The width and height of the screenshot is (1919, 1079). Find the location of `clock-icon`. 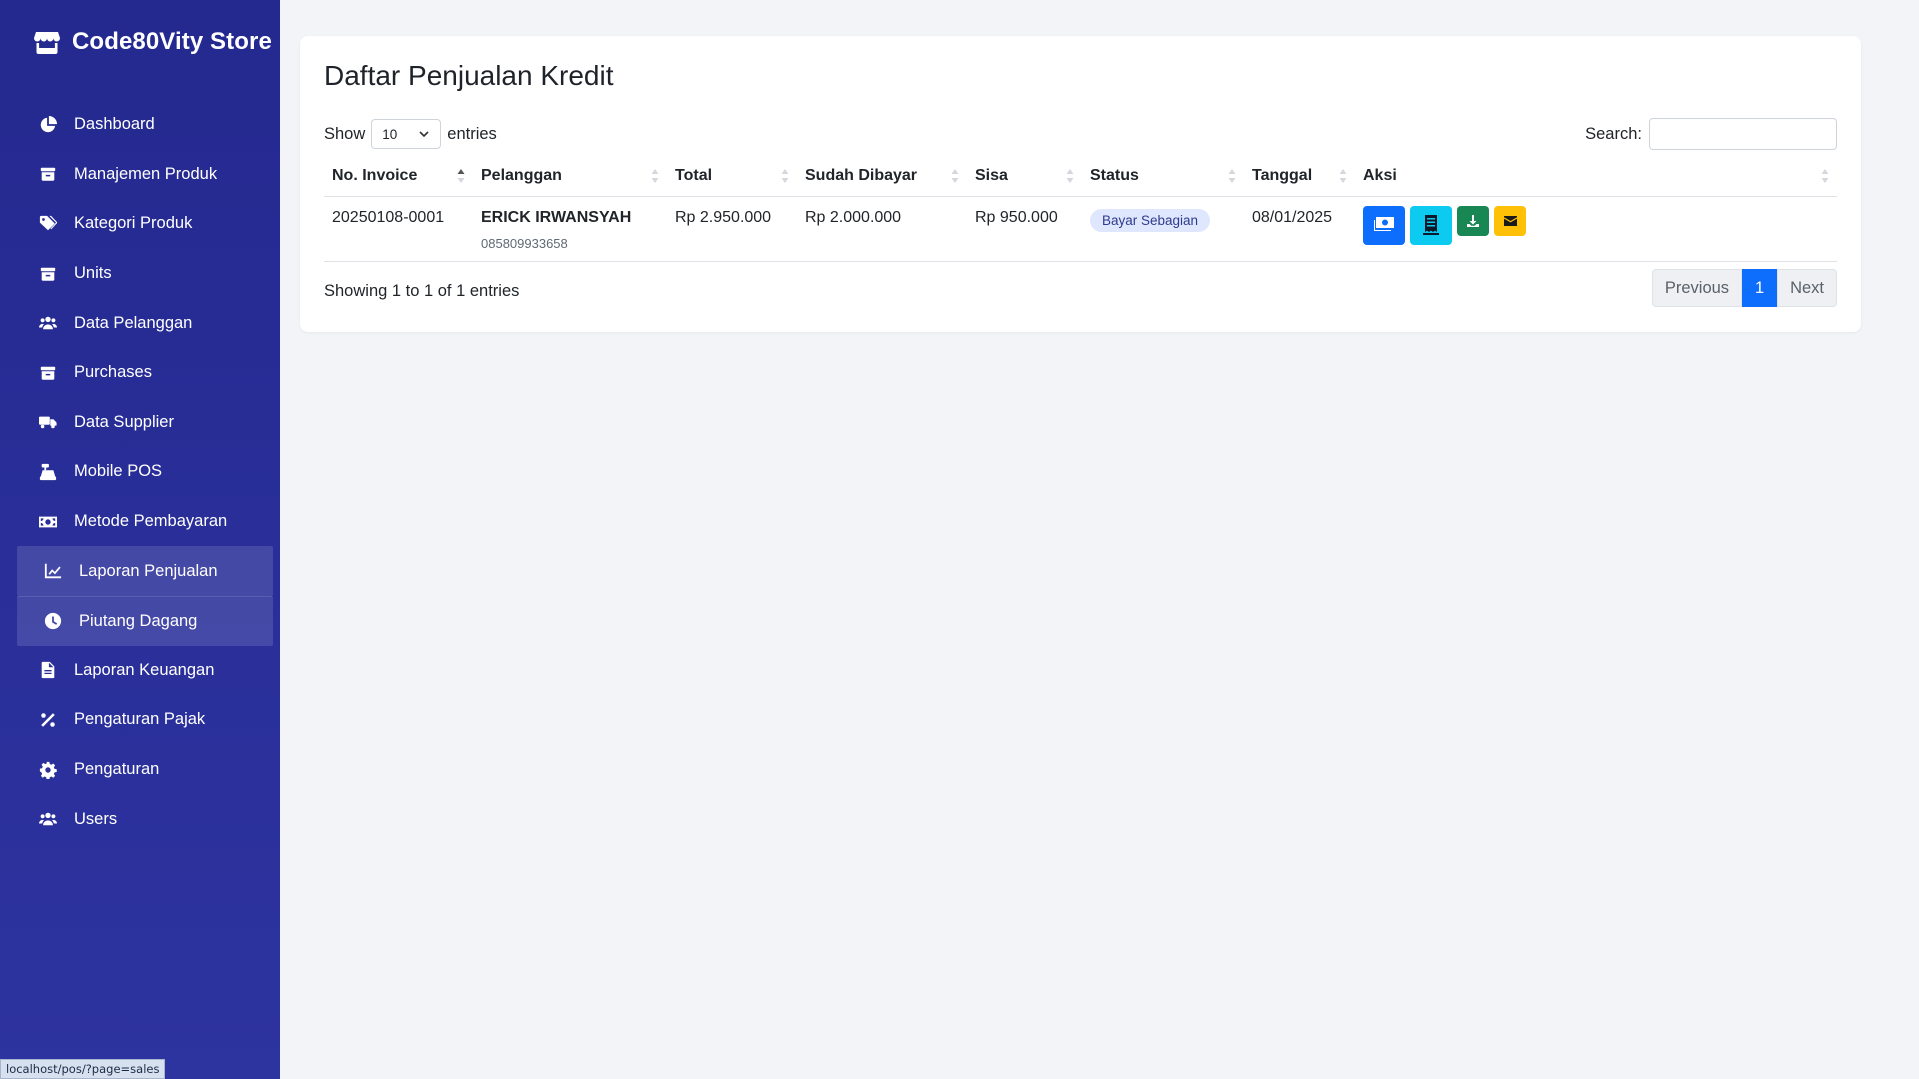

clock-icon is located at coordinates (53, 621).